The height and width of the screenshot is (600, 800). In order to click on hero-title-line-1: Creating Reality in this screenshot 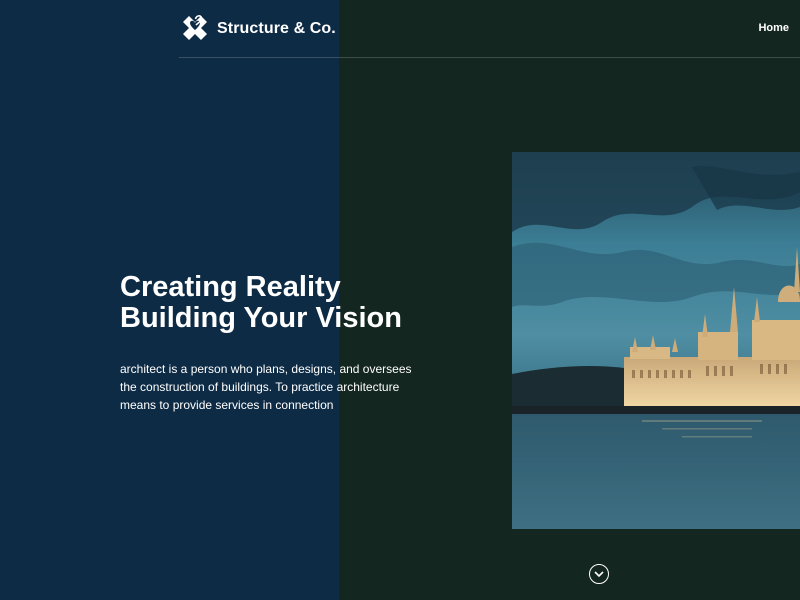, I will do `click(230, 287)`.